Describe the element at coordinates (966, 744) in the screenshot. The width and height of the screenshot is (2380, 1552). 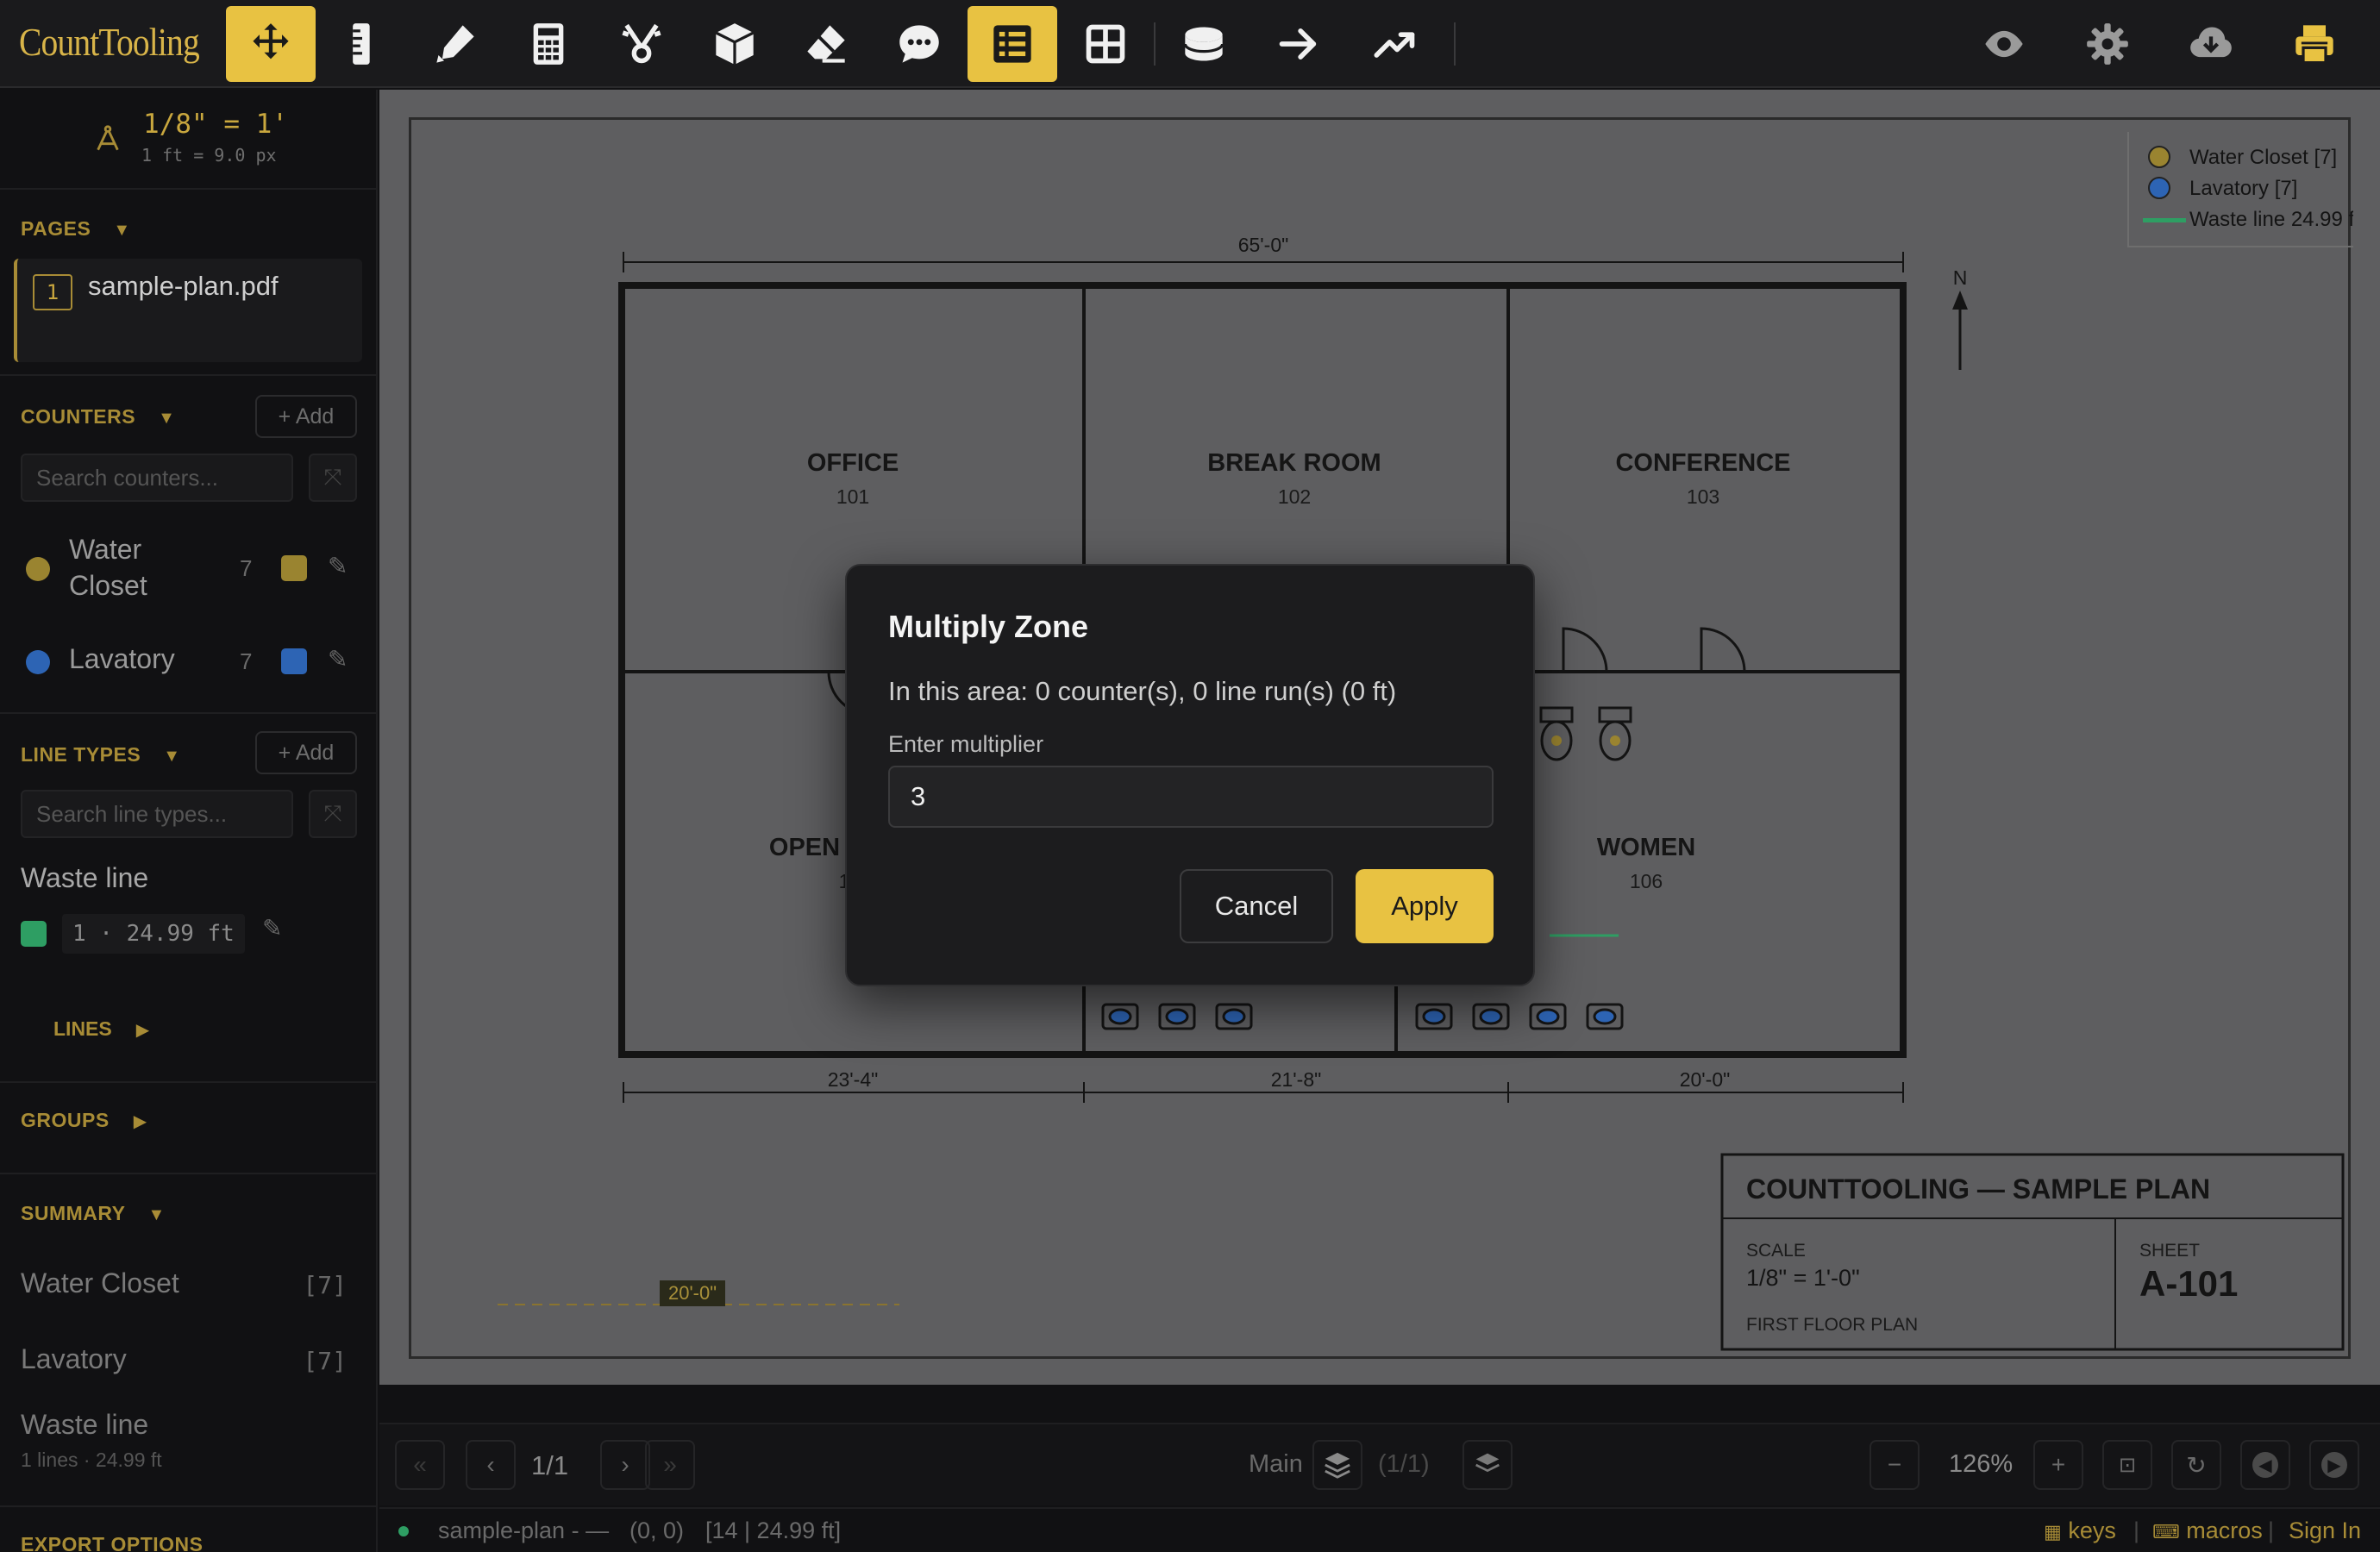
I see `multiplier-label: Enter multiplier` at that location.